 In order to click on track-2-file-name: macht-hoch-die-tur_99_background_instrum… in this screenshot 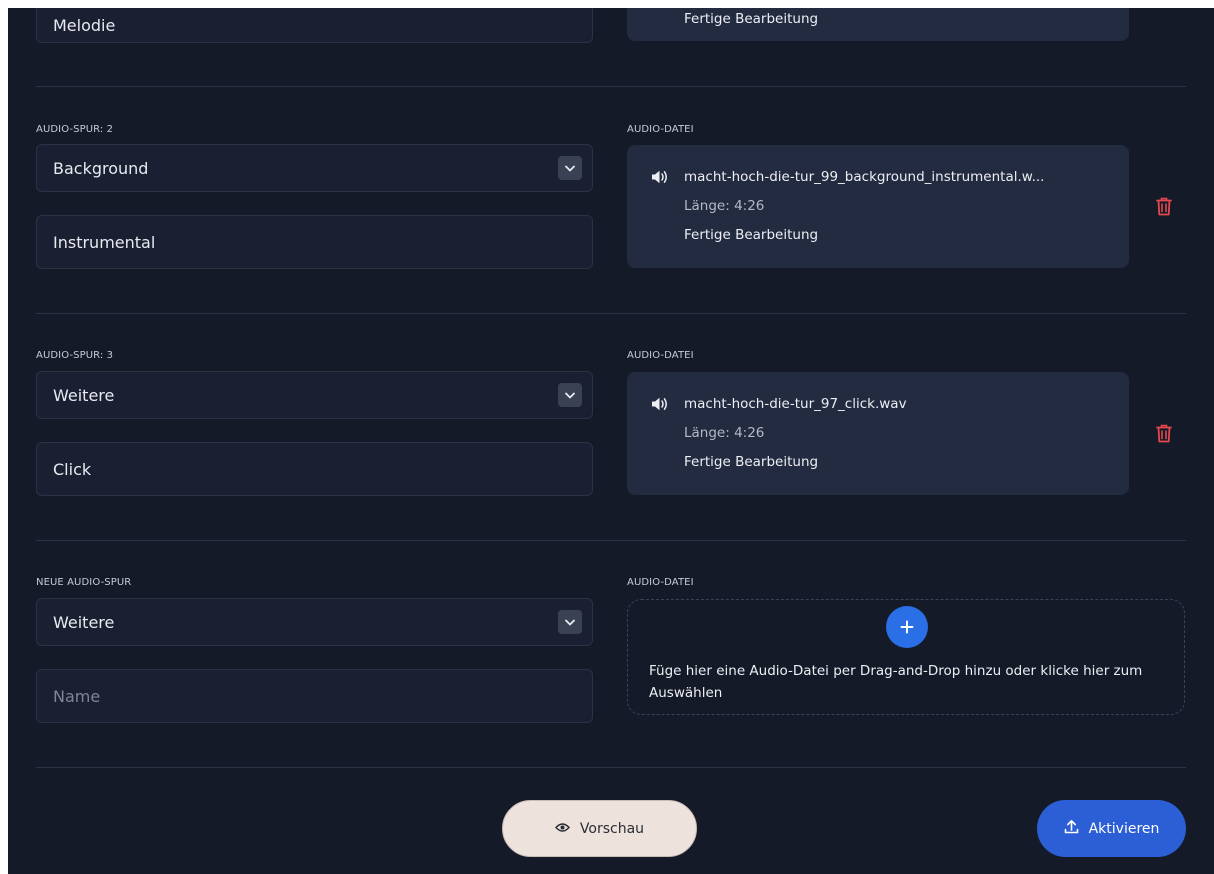, I will do `click(864, 177)`.